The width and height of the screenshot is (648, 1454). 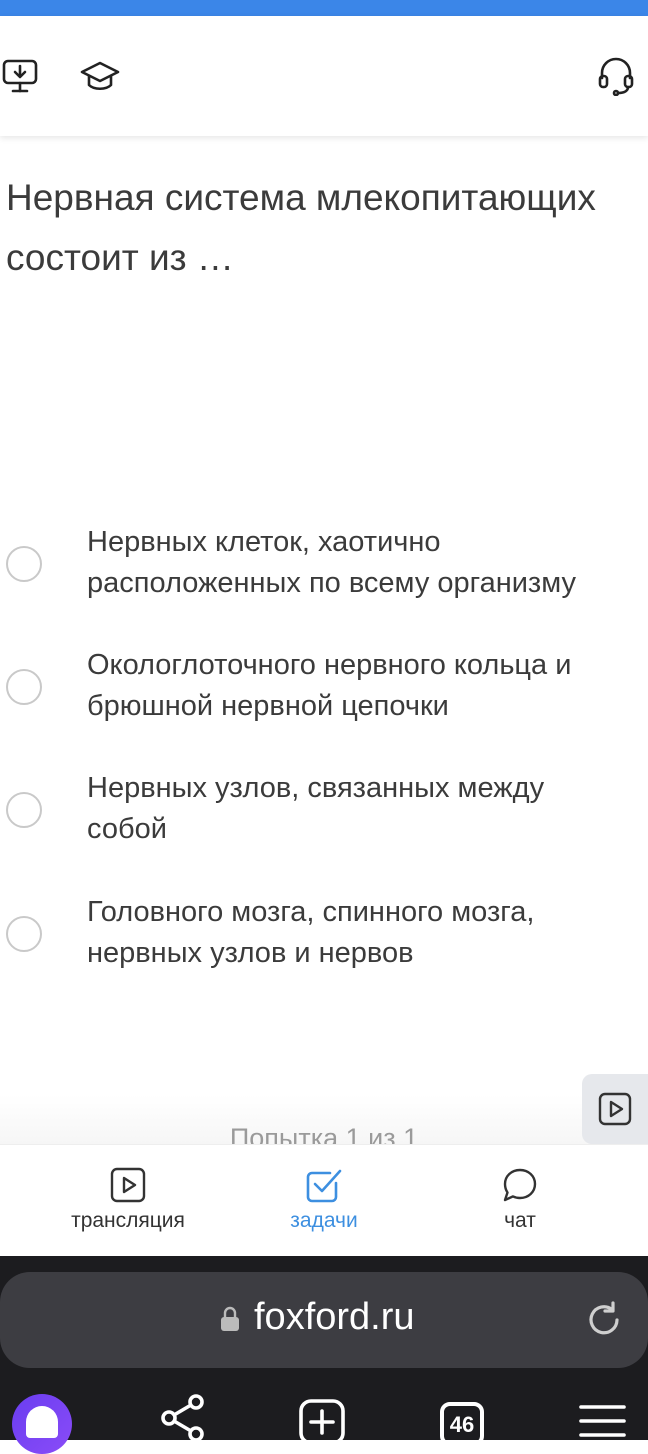 What do you see at coordinates (616, 76) in the screenshot?
I see `headset-icon` at bounding box center [616, 76].